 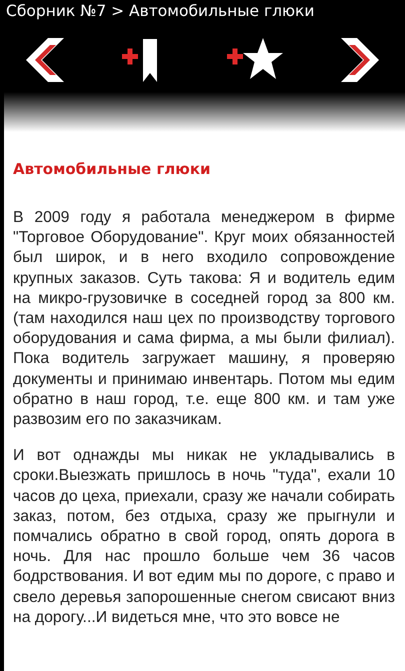 What do you see at coordinates (160, 11) in the screenshot?
I see `screen-title: Сборник №7 > Автомобильные глюки` at bounding box center [160, 11].